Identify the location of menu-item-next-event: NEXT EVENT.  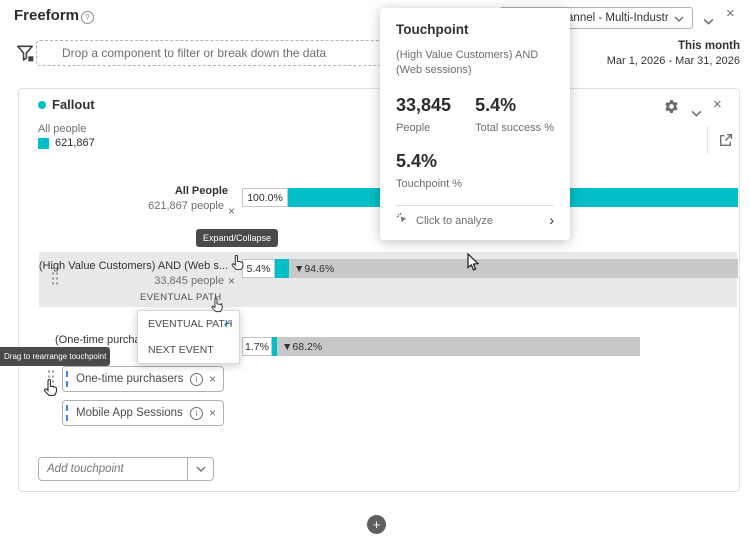
(188, 350).